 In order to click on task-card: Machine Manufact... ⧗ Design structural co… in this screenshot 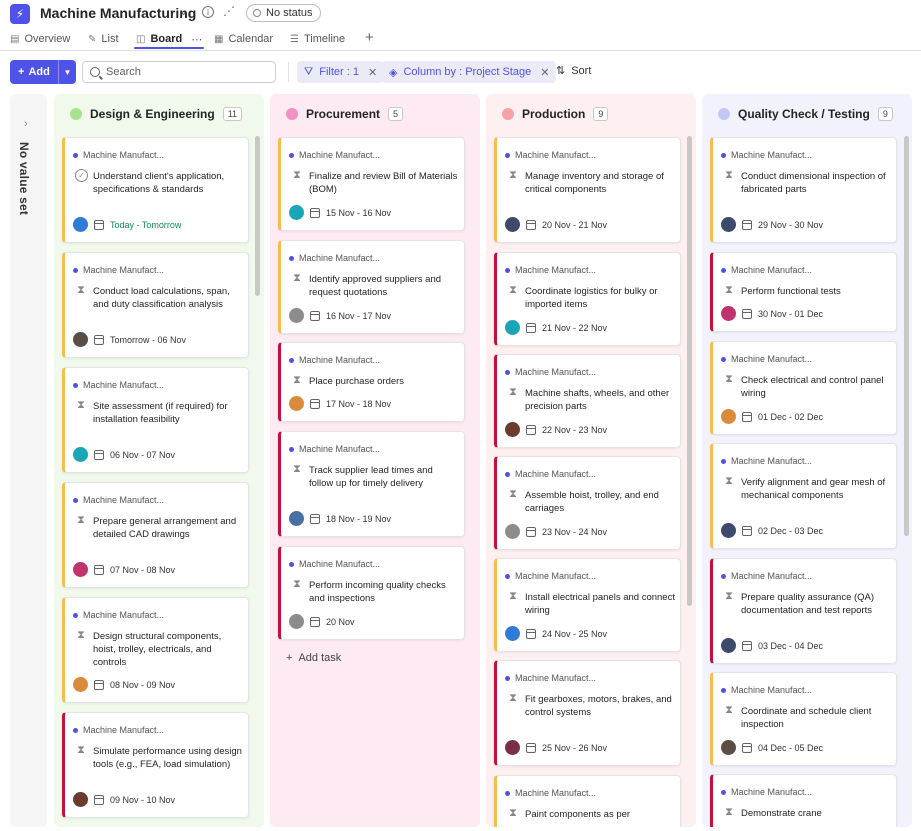, I will do `click(155, 650)`.